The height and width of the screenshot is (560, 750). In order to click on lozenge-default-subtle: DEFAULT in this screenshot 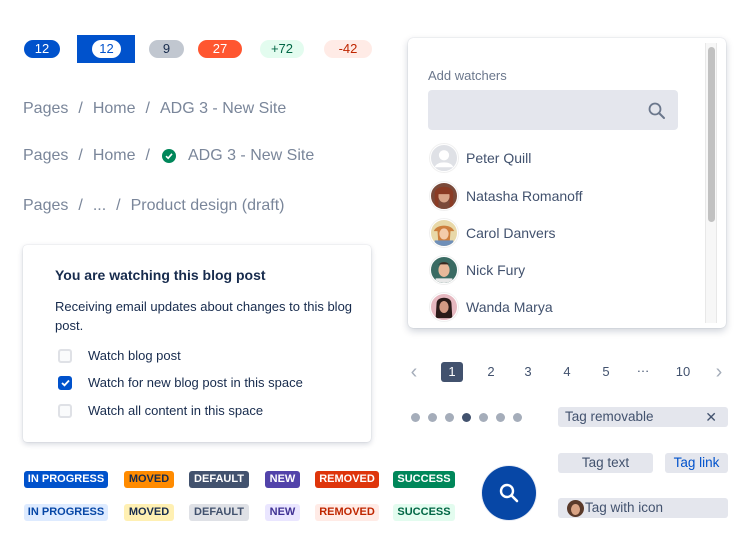, I will do `click(219, 512)`.